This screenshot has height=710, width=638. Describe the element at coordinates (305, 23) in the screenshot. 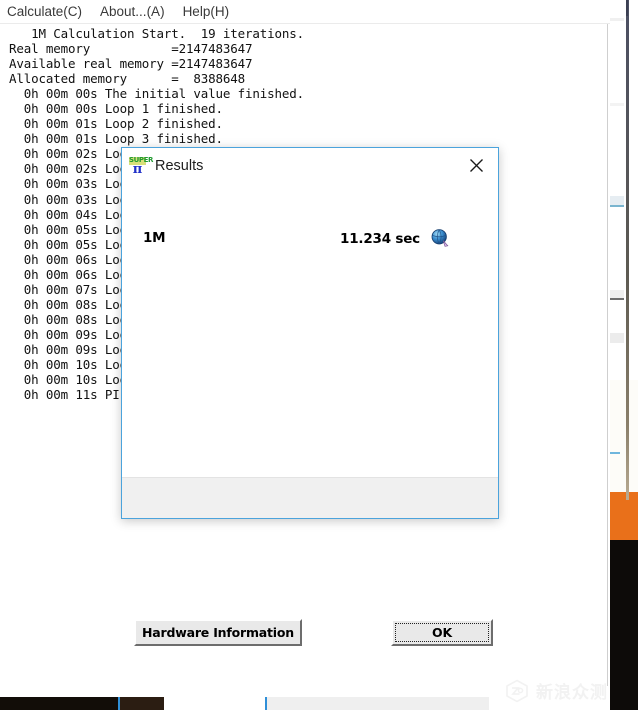

I see `menubar-separator` at that location.